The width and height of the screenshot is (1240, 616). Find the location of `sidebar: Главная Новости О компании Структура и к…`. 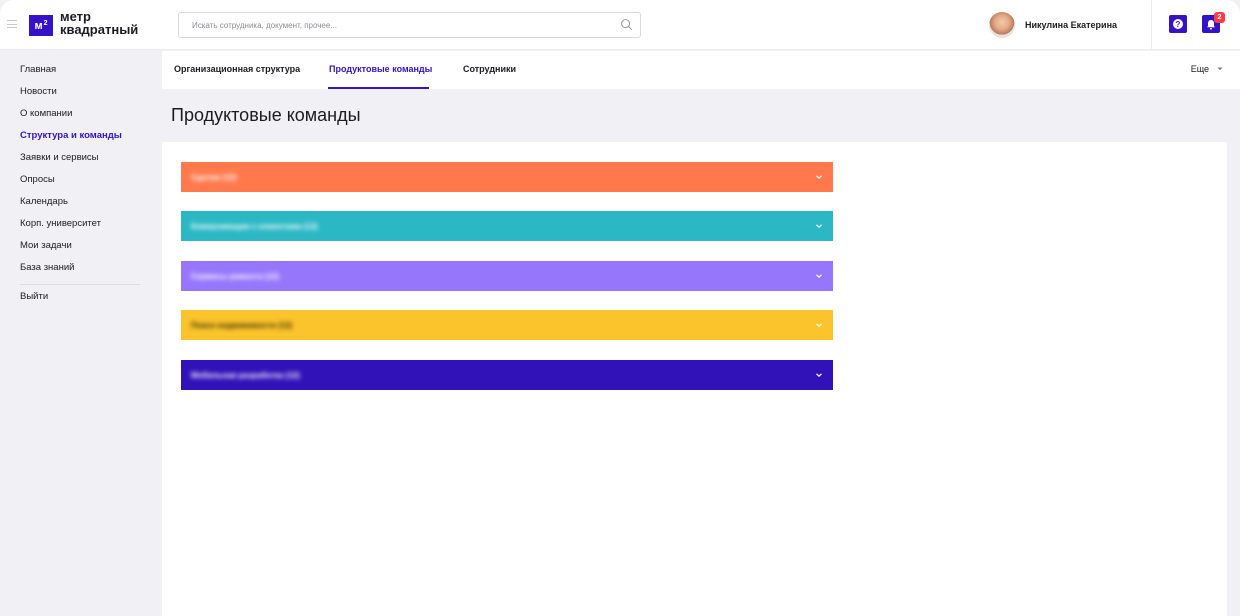

sidebar: Главная Новости О компании Структура и к… is located at coordinates (81, 333).